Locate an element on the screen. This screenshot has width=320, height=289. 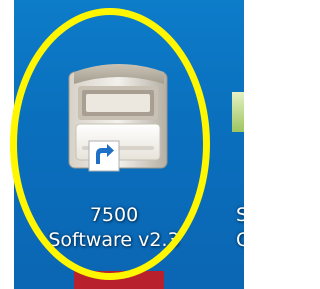
partial-label-line-2: C is located at coordinates (240, 240).